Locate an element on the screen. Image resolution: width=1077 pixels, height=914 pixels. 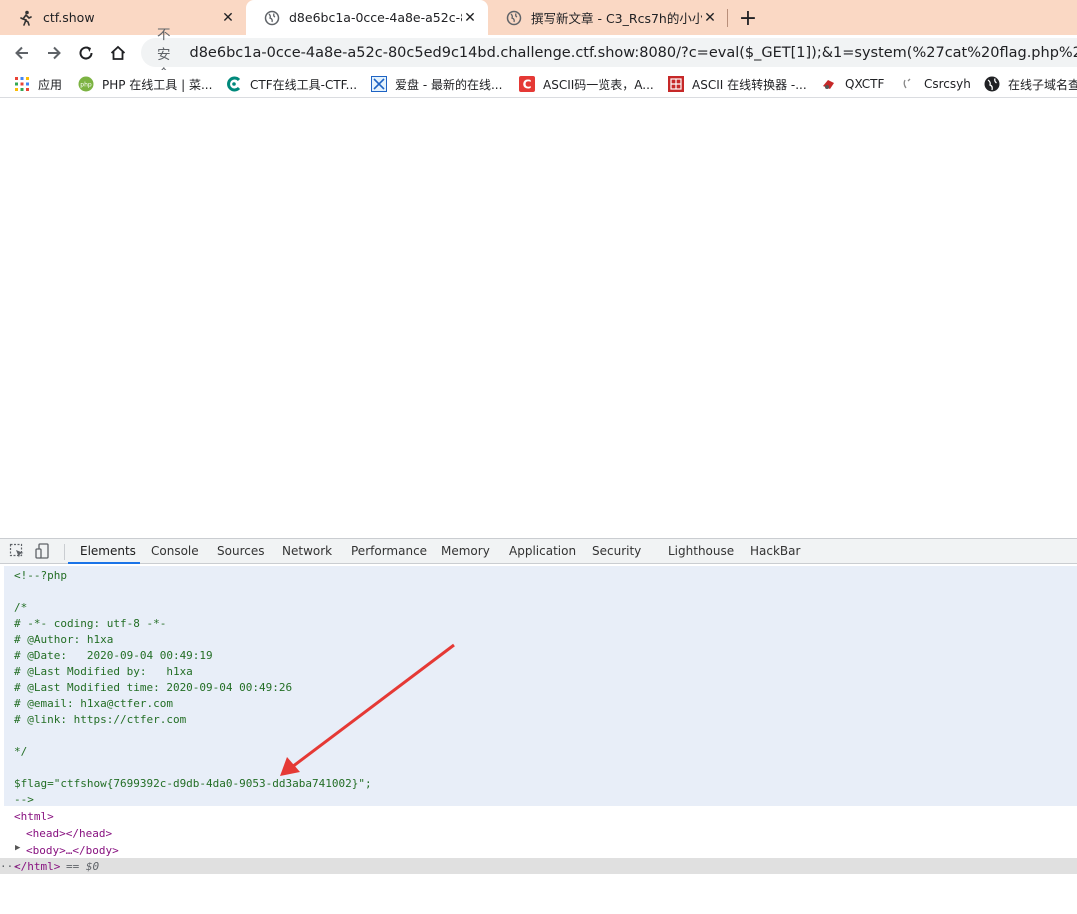
back-arrow-icon is located at coordinates (21, 53).